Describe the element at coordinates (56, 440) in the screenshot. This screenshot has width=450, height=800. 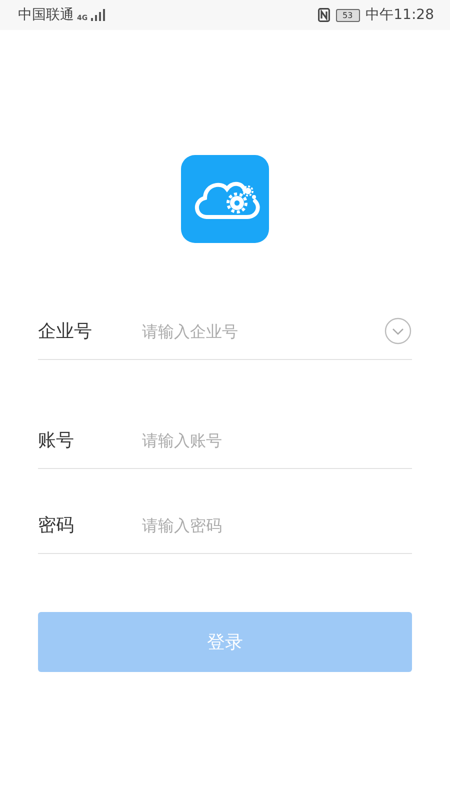
I see `field-label: 账号` at that location.